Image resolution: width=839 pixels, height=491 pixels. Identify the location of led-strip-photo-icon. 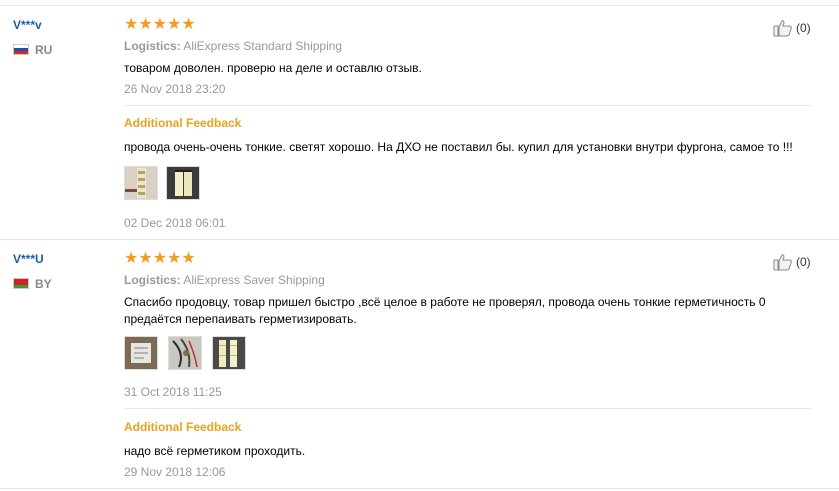
(141, 183).